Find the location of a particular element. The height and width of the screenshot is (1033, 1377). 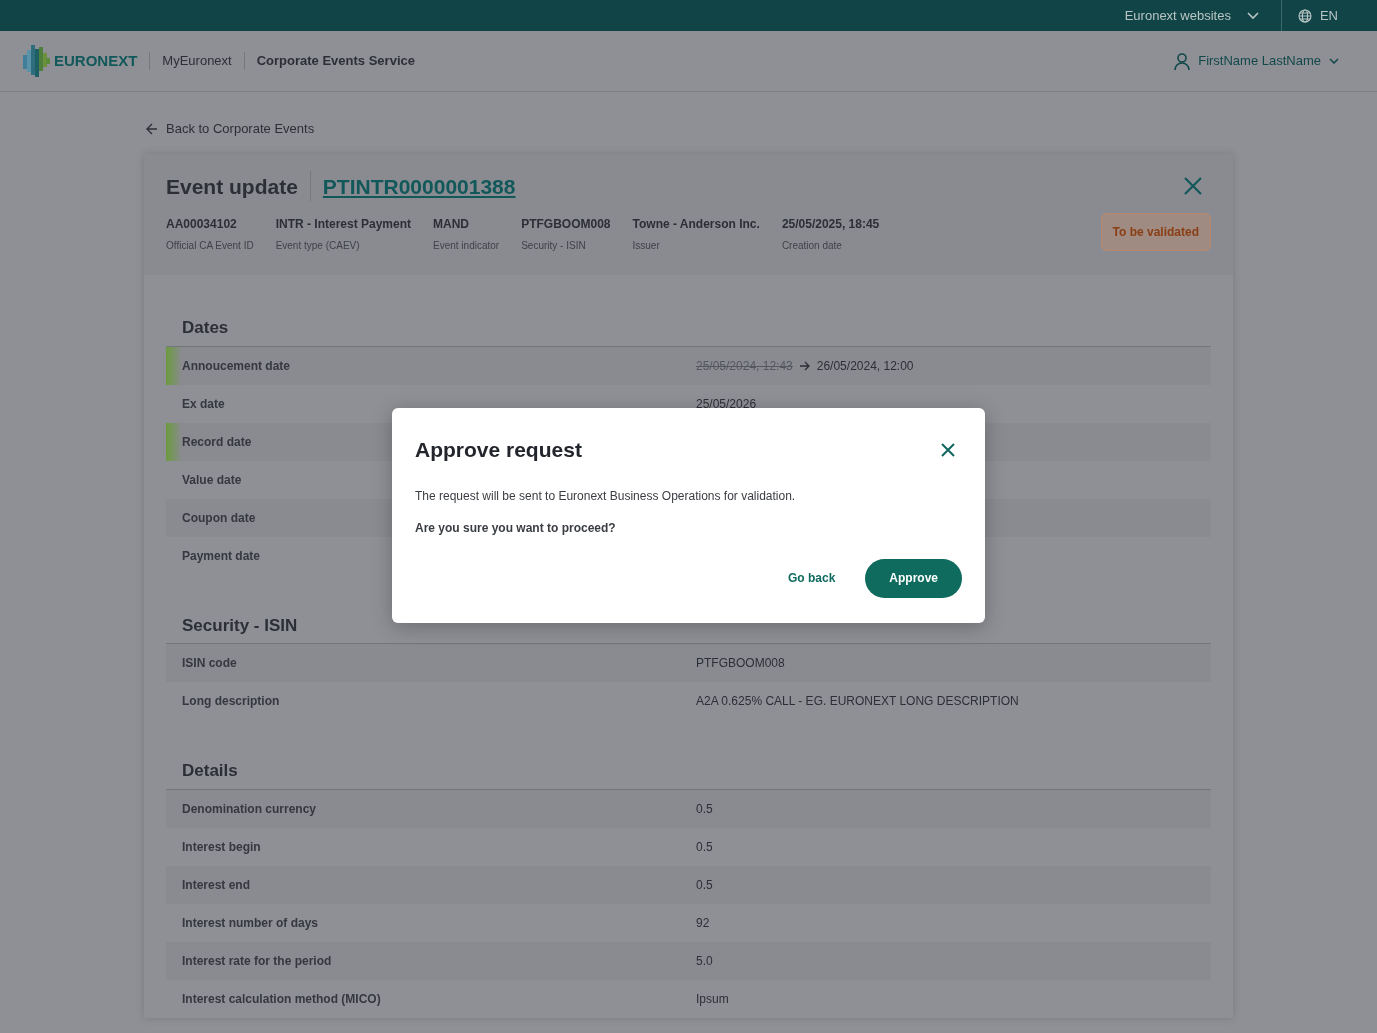

fact-label: Creation date is located at coordinates (812, 246).